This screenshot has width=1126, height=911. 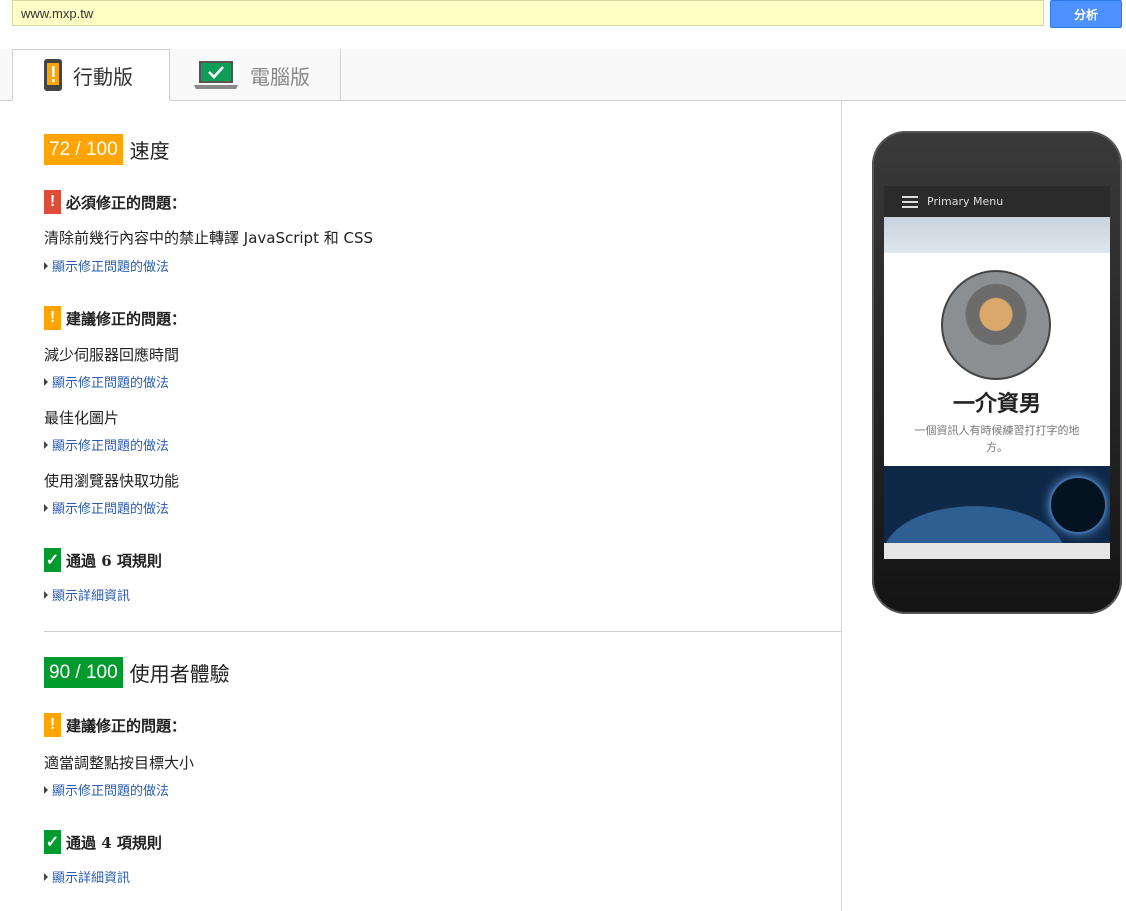 I want to click on rule-item: 減少伺服器回應時間, so click(x=112, y=355).